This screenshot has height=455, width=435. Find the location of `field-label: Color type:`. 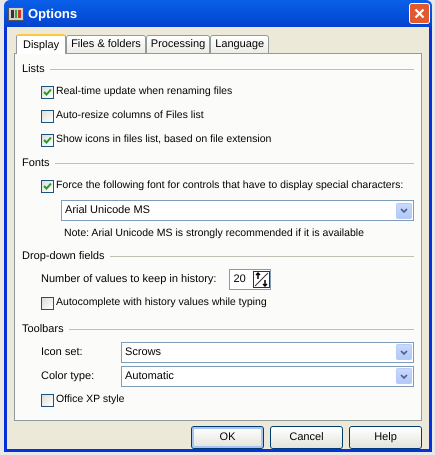

field-label: Color type: is located at coordinates (68, 376).